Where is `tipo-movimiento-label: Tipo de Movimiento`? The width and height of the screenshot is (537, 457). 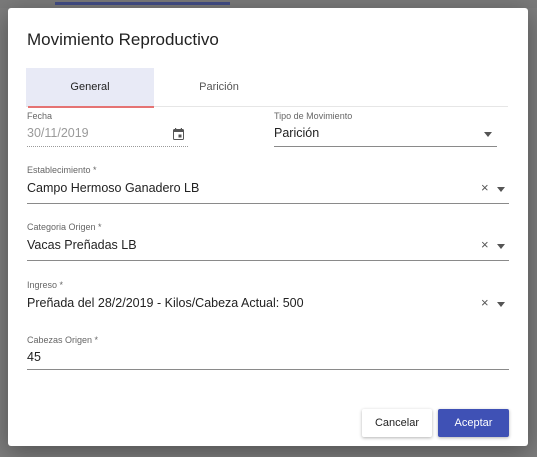
tipo-movimiento-label: Tipo de Movimiento is located at coordinates (313, 116).